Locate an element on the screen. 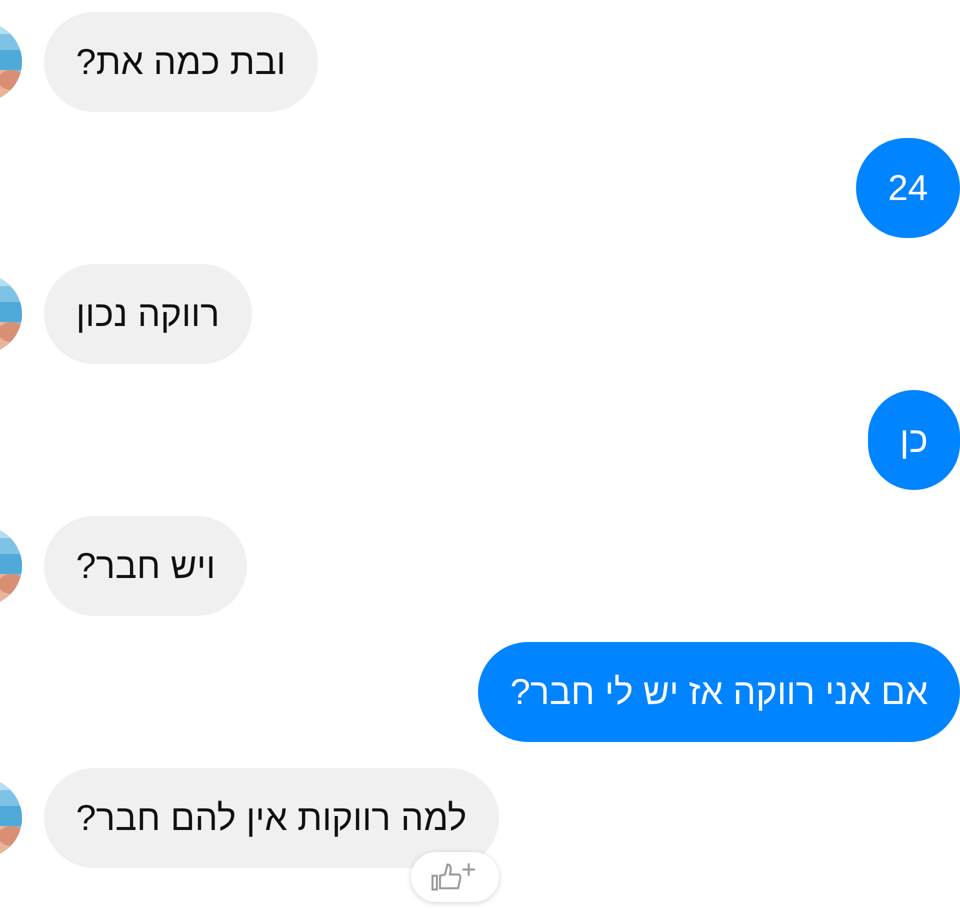 Image resolution: width=960 pixels, height=922 pixels. message-bubble: 24 is located at coordinates (908, 188).